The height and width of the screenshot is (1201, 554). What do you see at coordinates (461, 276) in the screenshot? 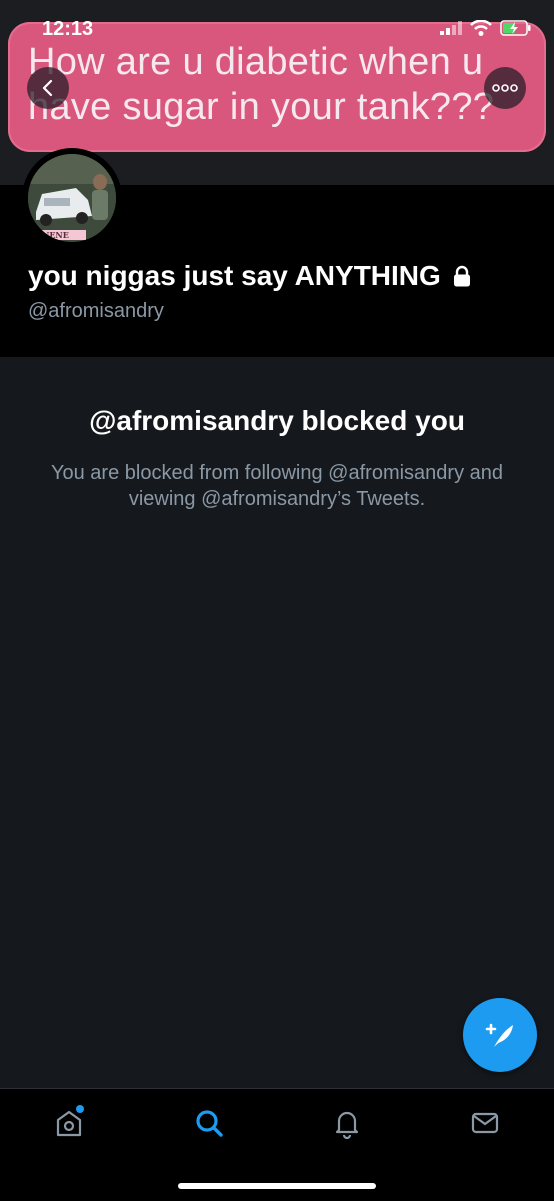
I see `lock-icon` at bounding box center [461, 276].